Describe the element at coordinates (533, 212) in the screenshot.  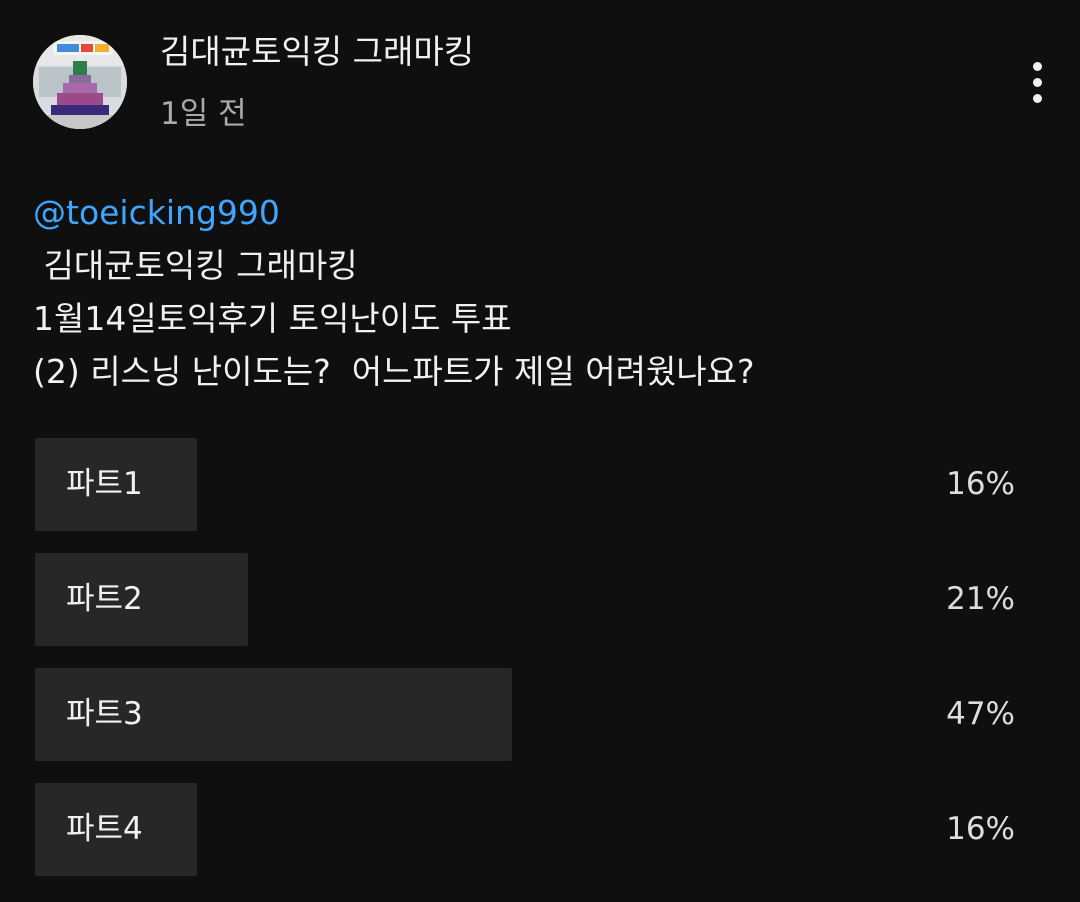
I see `mention-link: @toeicking990` at that location.